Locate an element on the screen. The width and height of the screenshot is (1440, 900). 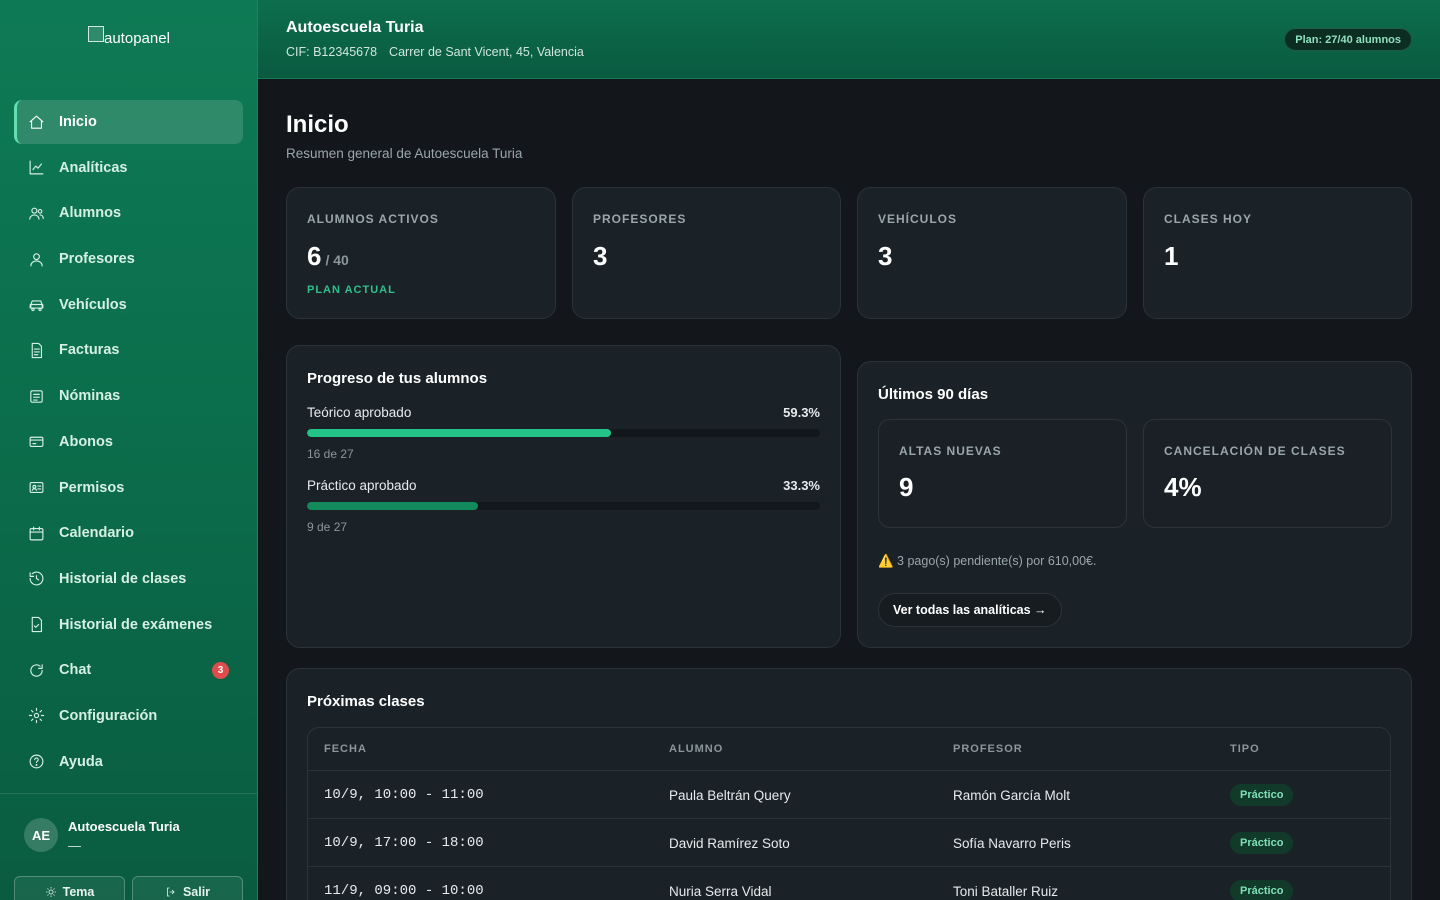
gear-icon is located at coordinates (36, 716).